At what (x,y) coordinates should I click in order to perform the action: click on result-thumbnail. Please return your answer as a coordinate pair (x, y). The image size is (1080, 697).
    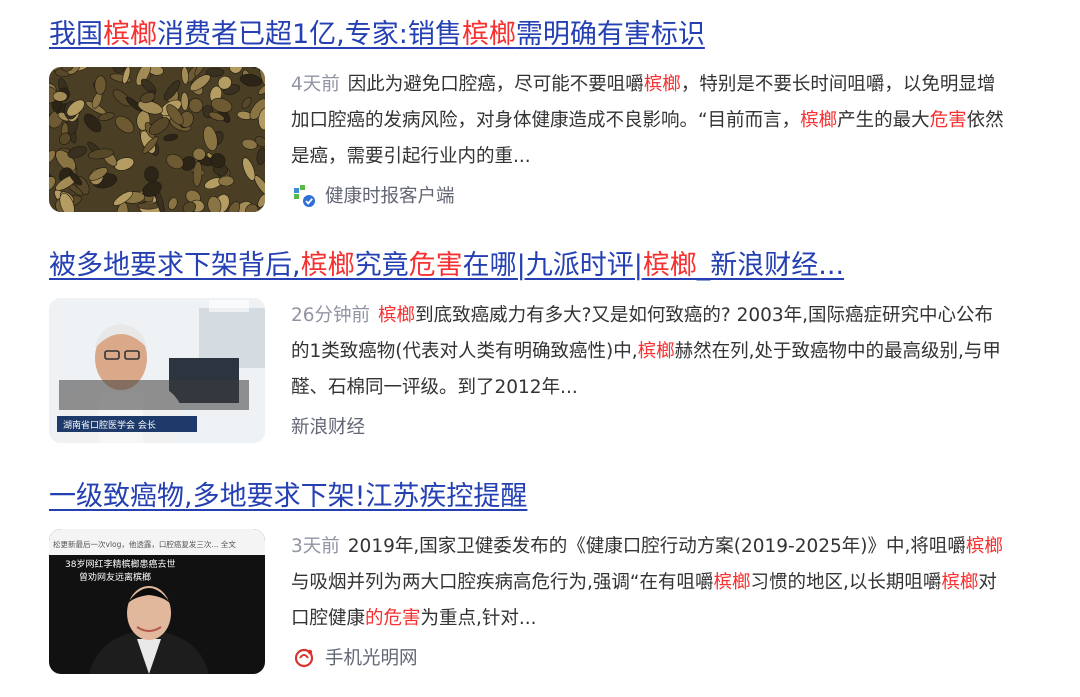
    Looking at the image, I should click on (157, 139).